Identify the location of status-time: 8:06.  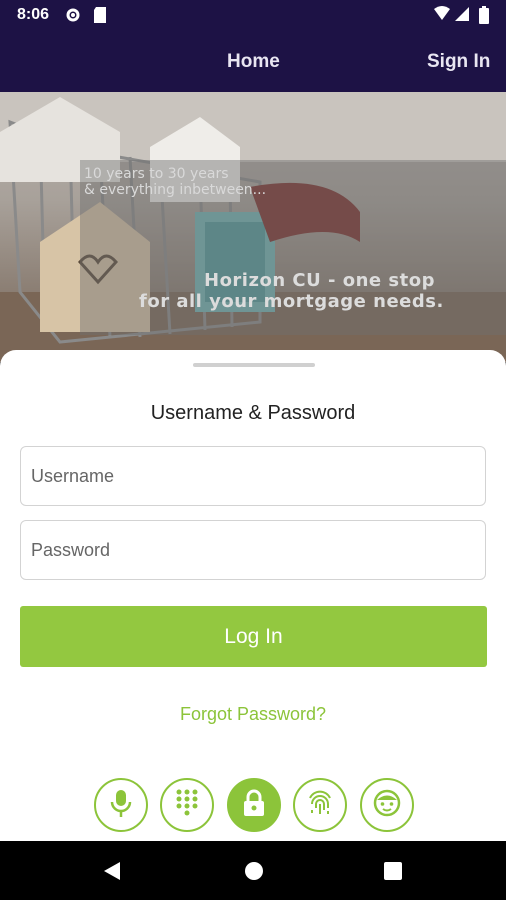
(33, 14).